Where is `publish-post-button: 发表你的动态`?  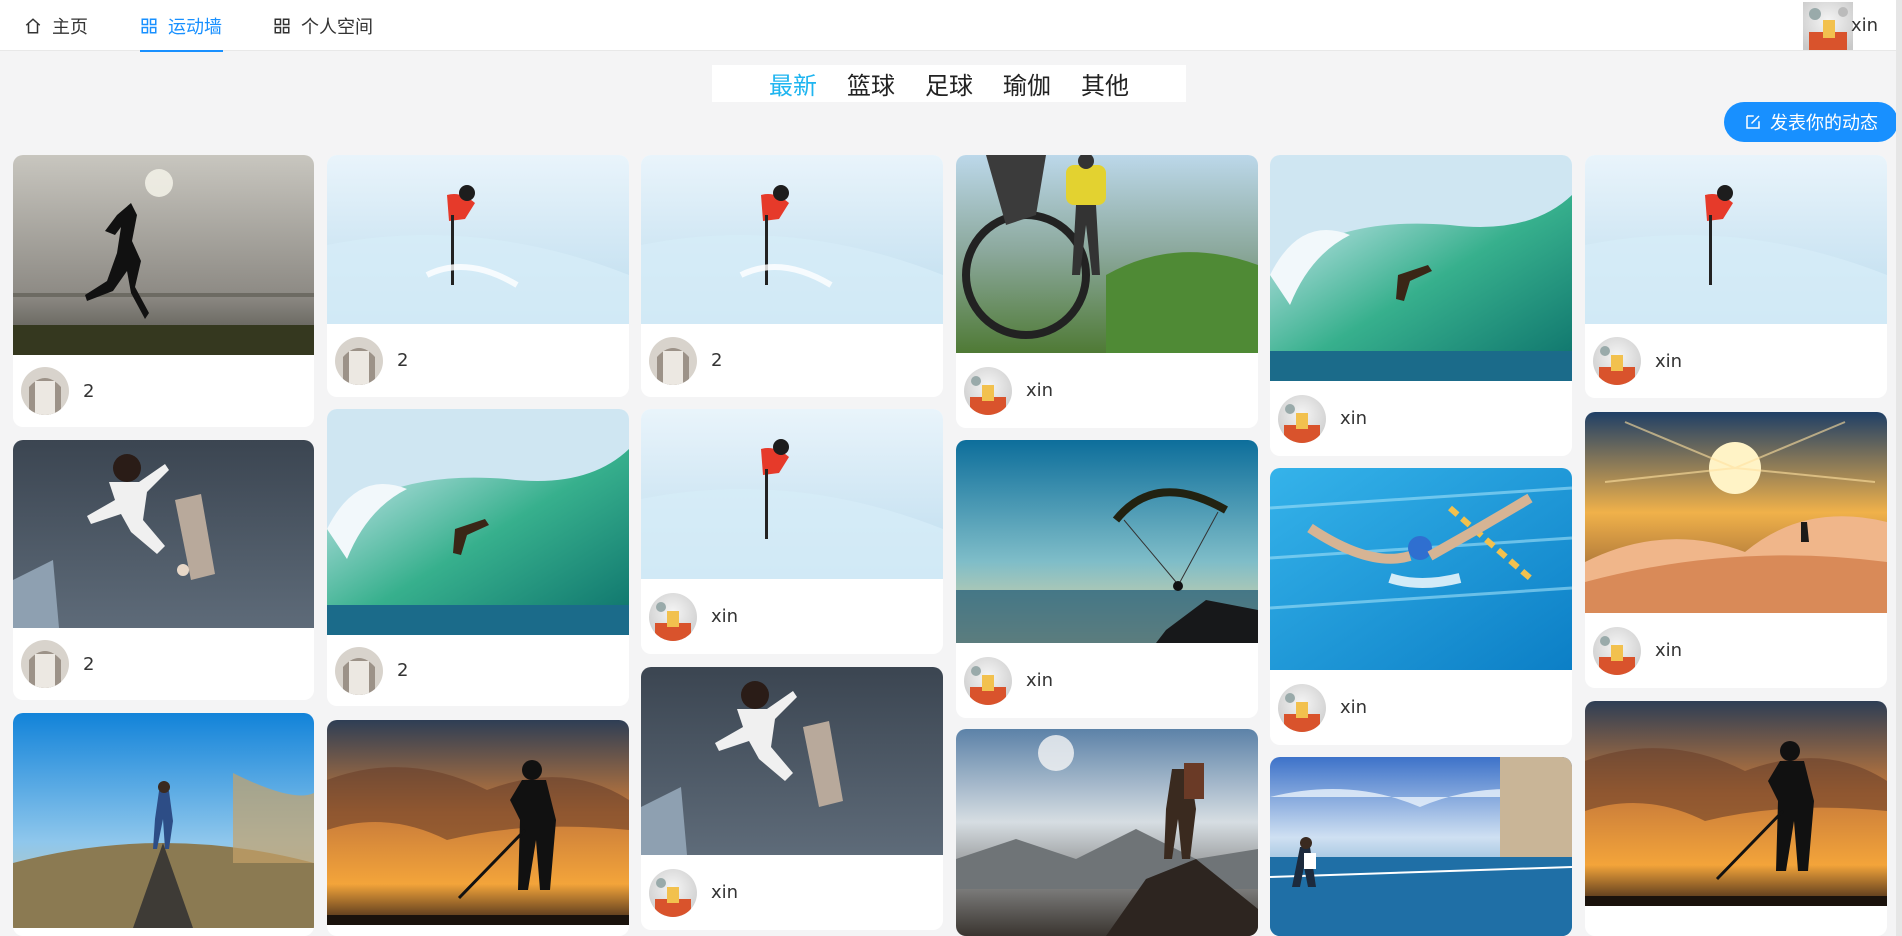
publish-post-button: 发表你的动态 is located at coordinates (1811, 122).